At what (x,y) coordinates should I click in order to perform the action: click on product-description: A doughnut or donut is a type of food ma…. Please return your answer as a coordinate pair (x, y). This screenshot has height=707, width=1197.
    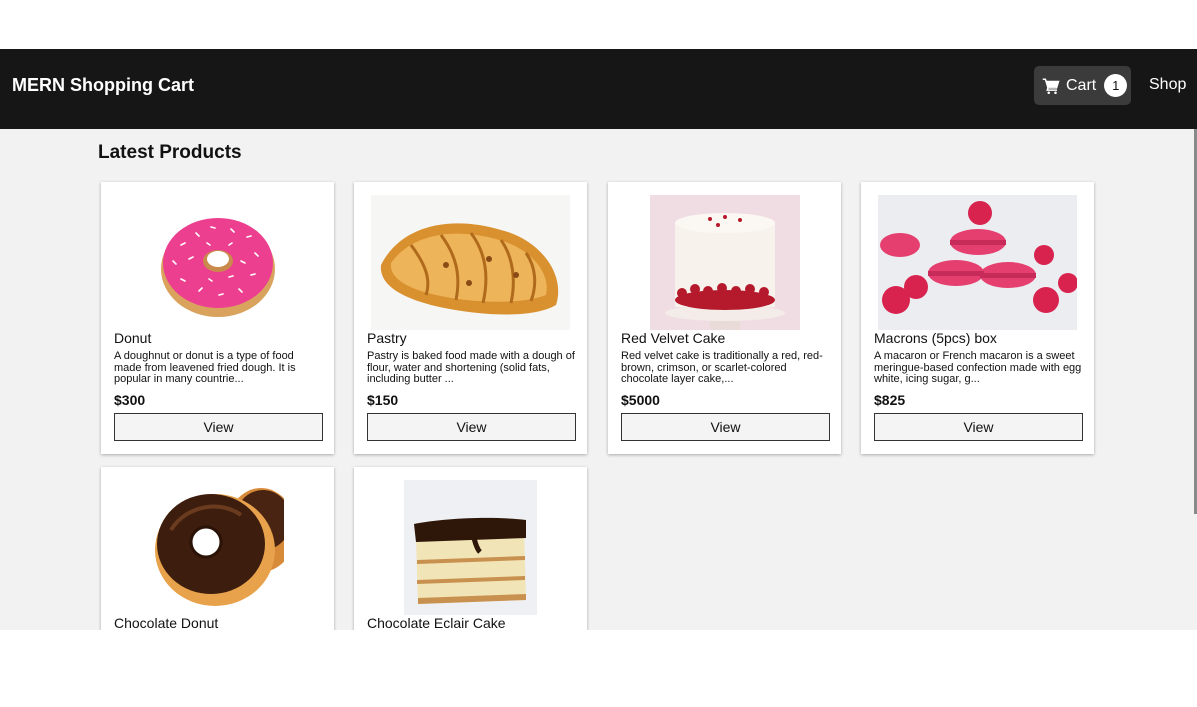
    Looking at the image, I should click on (205, 367).